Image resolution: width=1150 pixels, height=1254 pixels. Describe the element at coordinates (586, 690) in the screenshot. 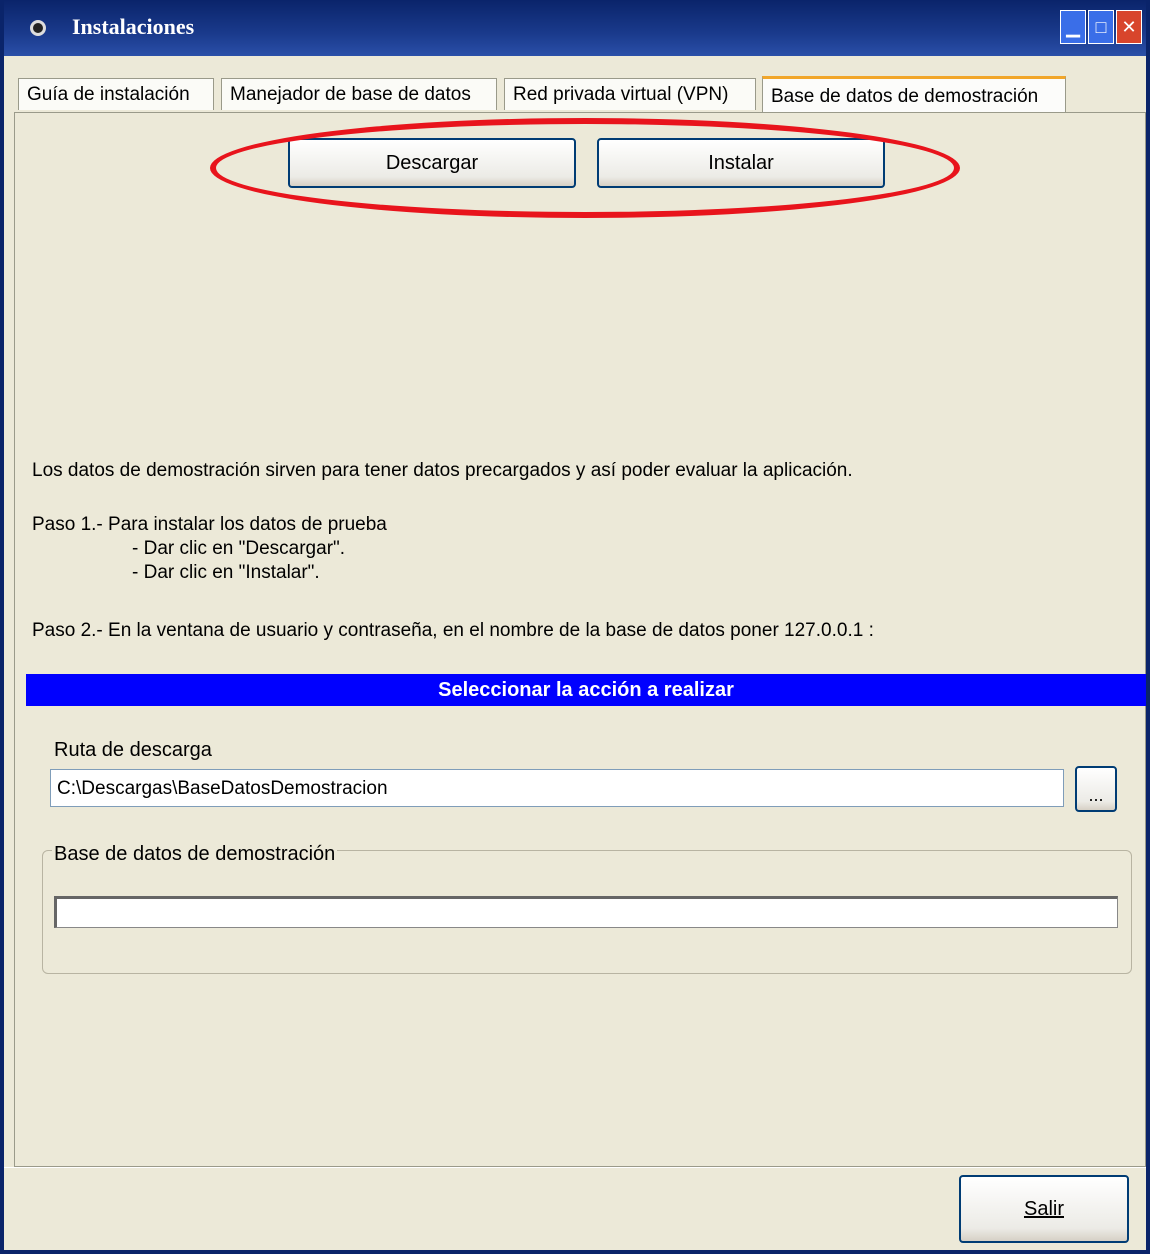

I see `action-banner: Seleccionar la acción a realizar` at that location.